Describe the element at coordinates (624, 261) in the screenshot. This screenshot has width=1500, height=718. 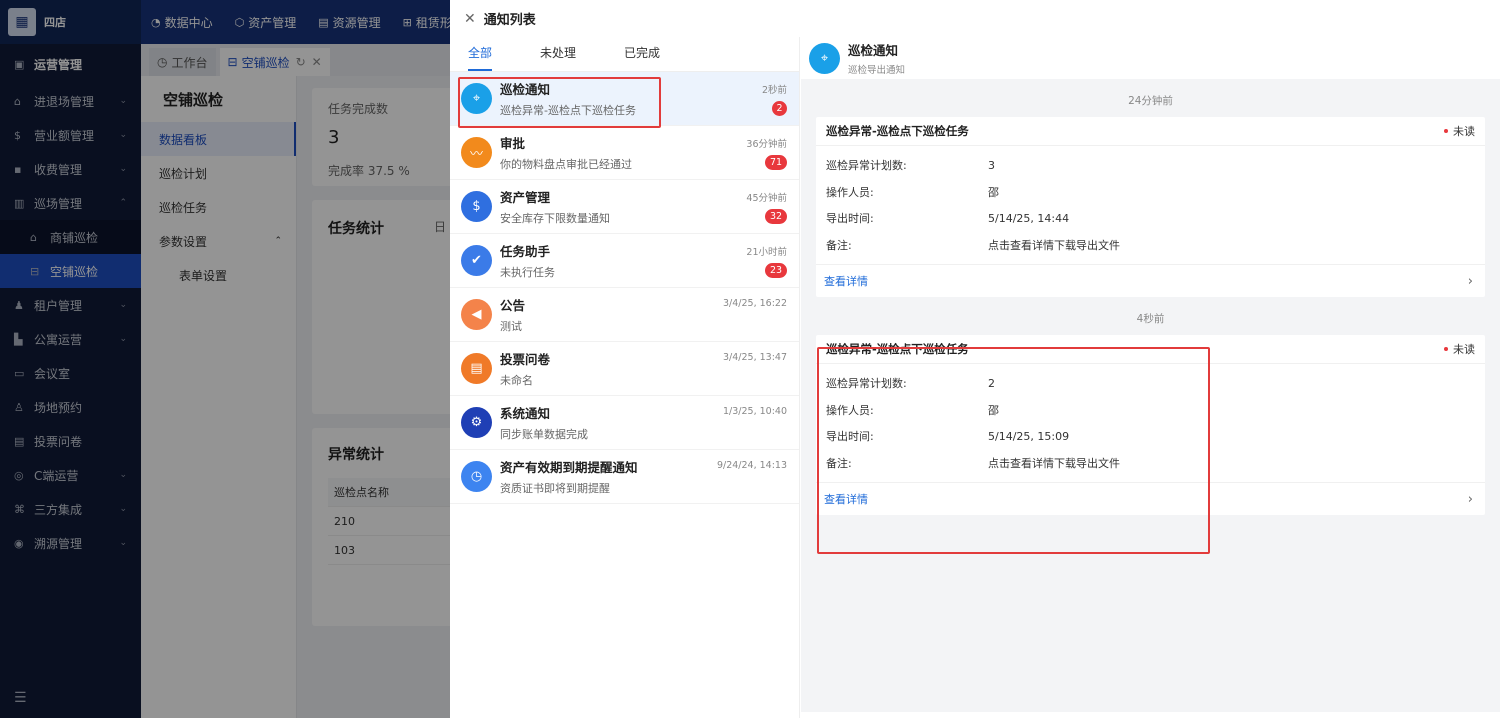
I see `notification-item-task-helper: ✔ 任务助手 未执行任务 21小时前 23` at that location.